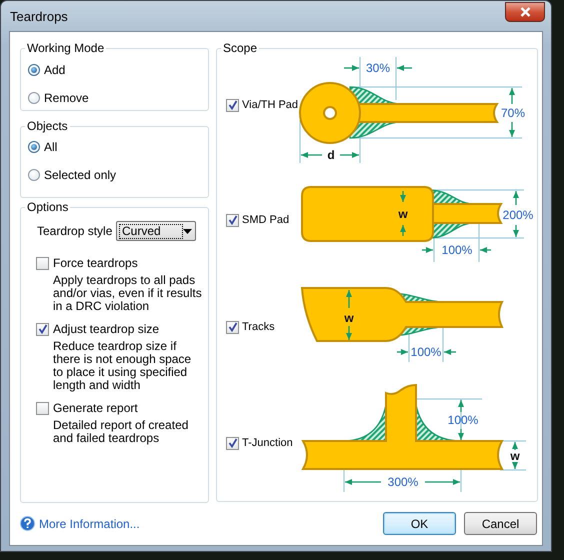 Image resolution: width=564 pixels, height=560 pixels. I want to click on dimension-label: 300%, so click(403, 482).